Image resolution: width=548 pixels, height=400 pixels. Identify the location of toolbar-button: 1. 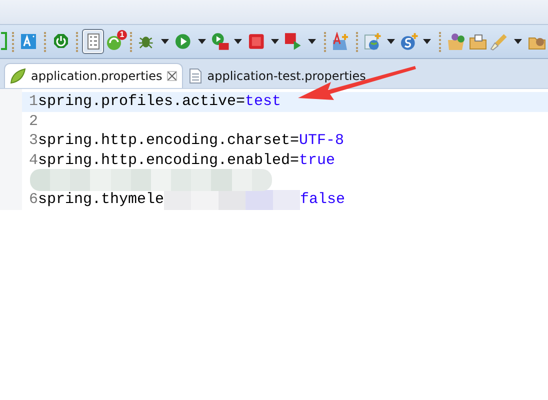
(115, 41).